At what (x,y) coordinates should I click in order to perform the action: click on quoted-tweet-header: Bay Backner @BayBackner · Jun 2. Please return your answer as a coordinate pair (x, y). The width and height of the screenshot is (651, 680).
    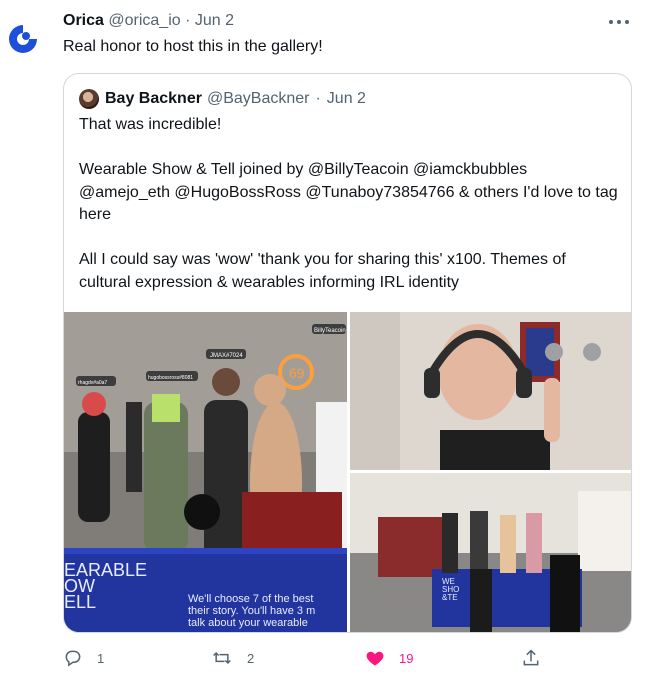
    Looking at the image, I should click on (222, 99).